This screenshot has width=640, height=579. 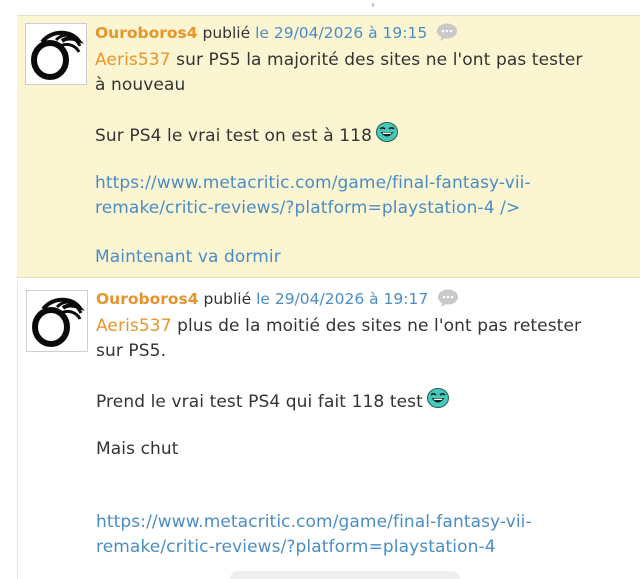 I want to click on post-date-link: le 29/04/2026 à 19:15, so click(x=341, y=33).